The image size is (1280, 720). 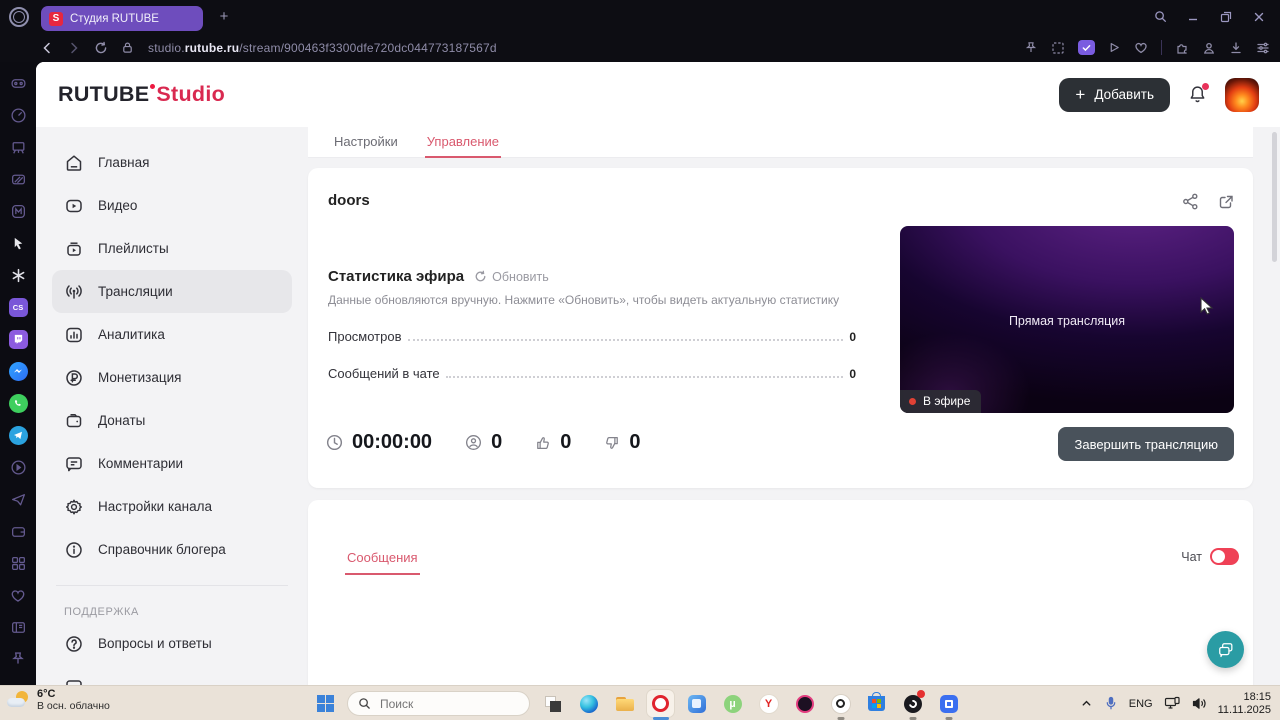 I want to click on page-scrollbar, so click(x=1274, y=197).